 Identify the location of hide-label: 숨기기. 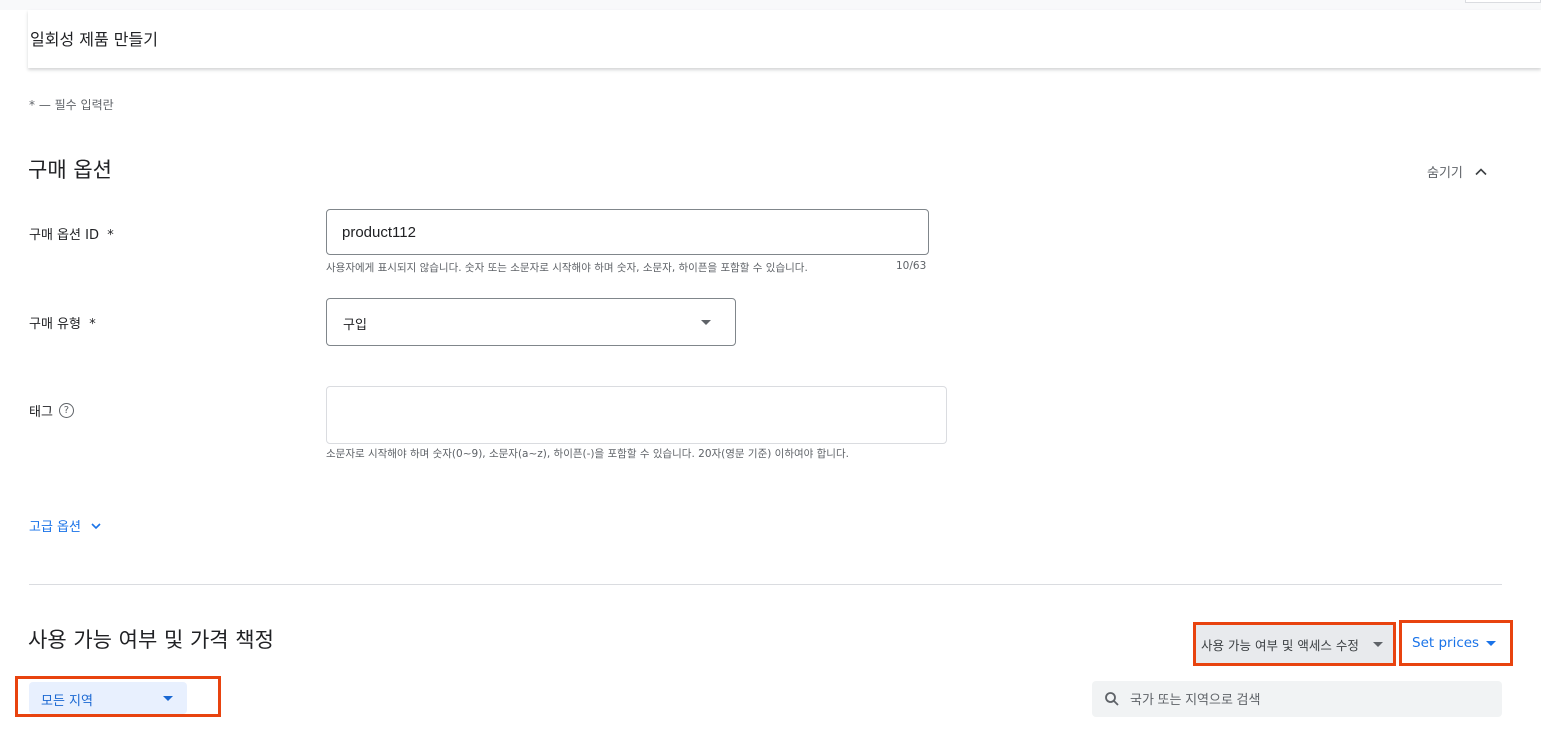
(1445, 173).